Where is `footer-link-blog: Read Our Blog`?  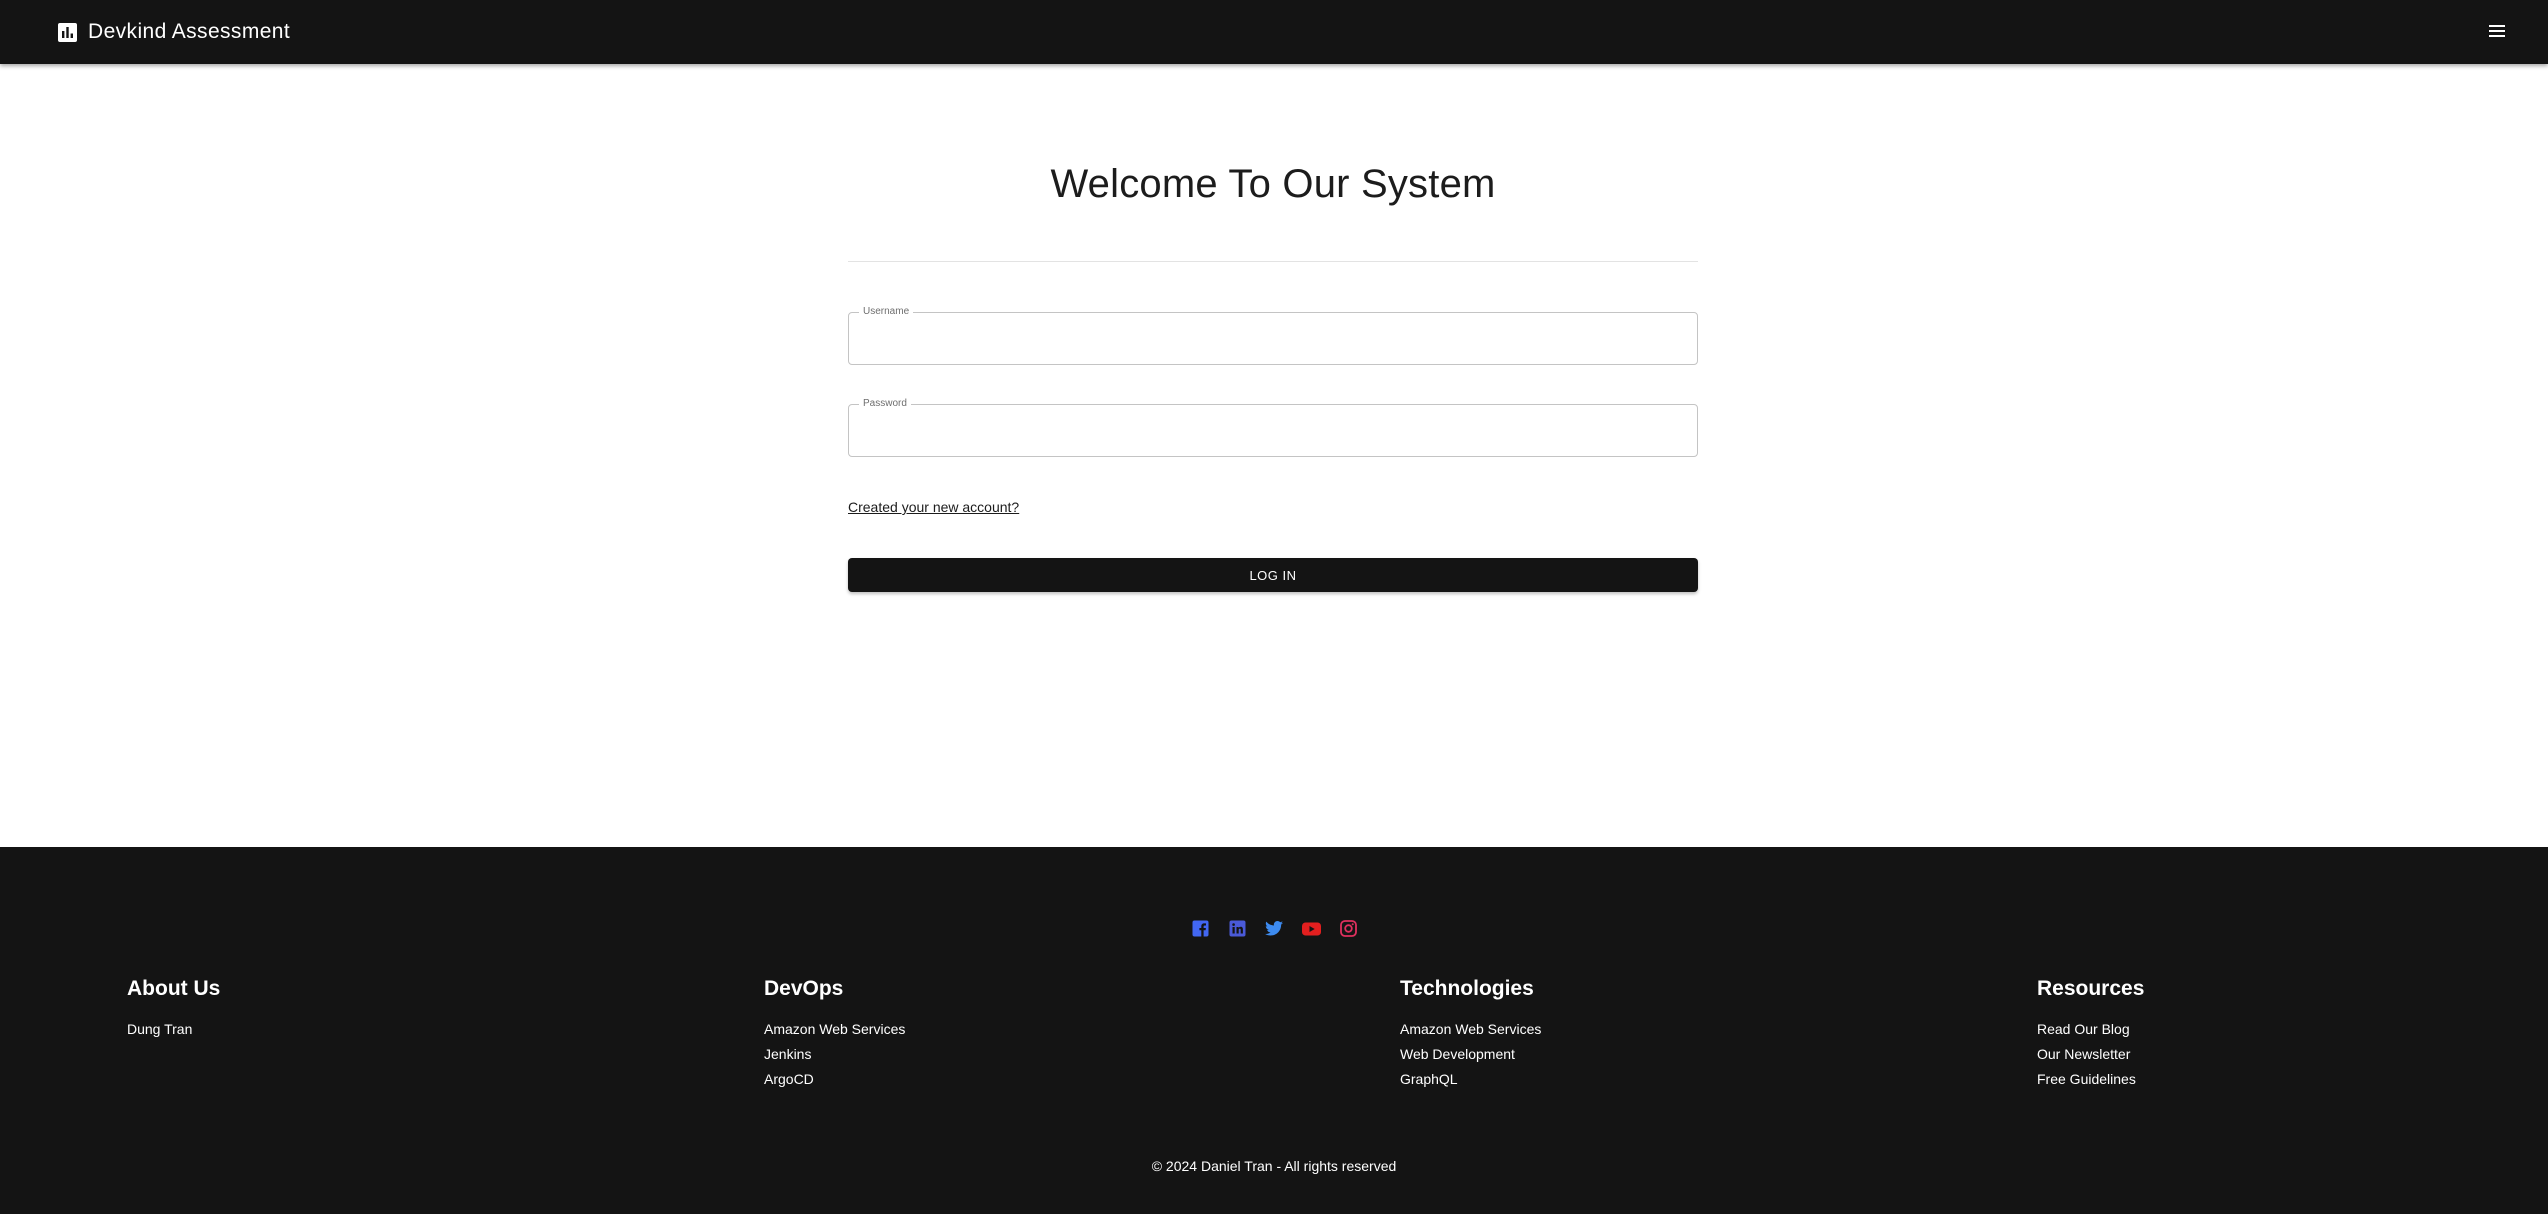 footer-link-blog: Read Our Blog is located at coordinates (2090, 1029).